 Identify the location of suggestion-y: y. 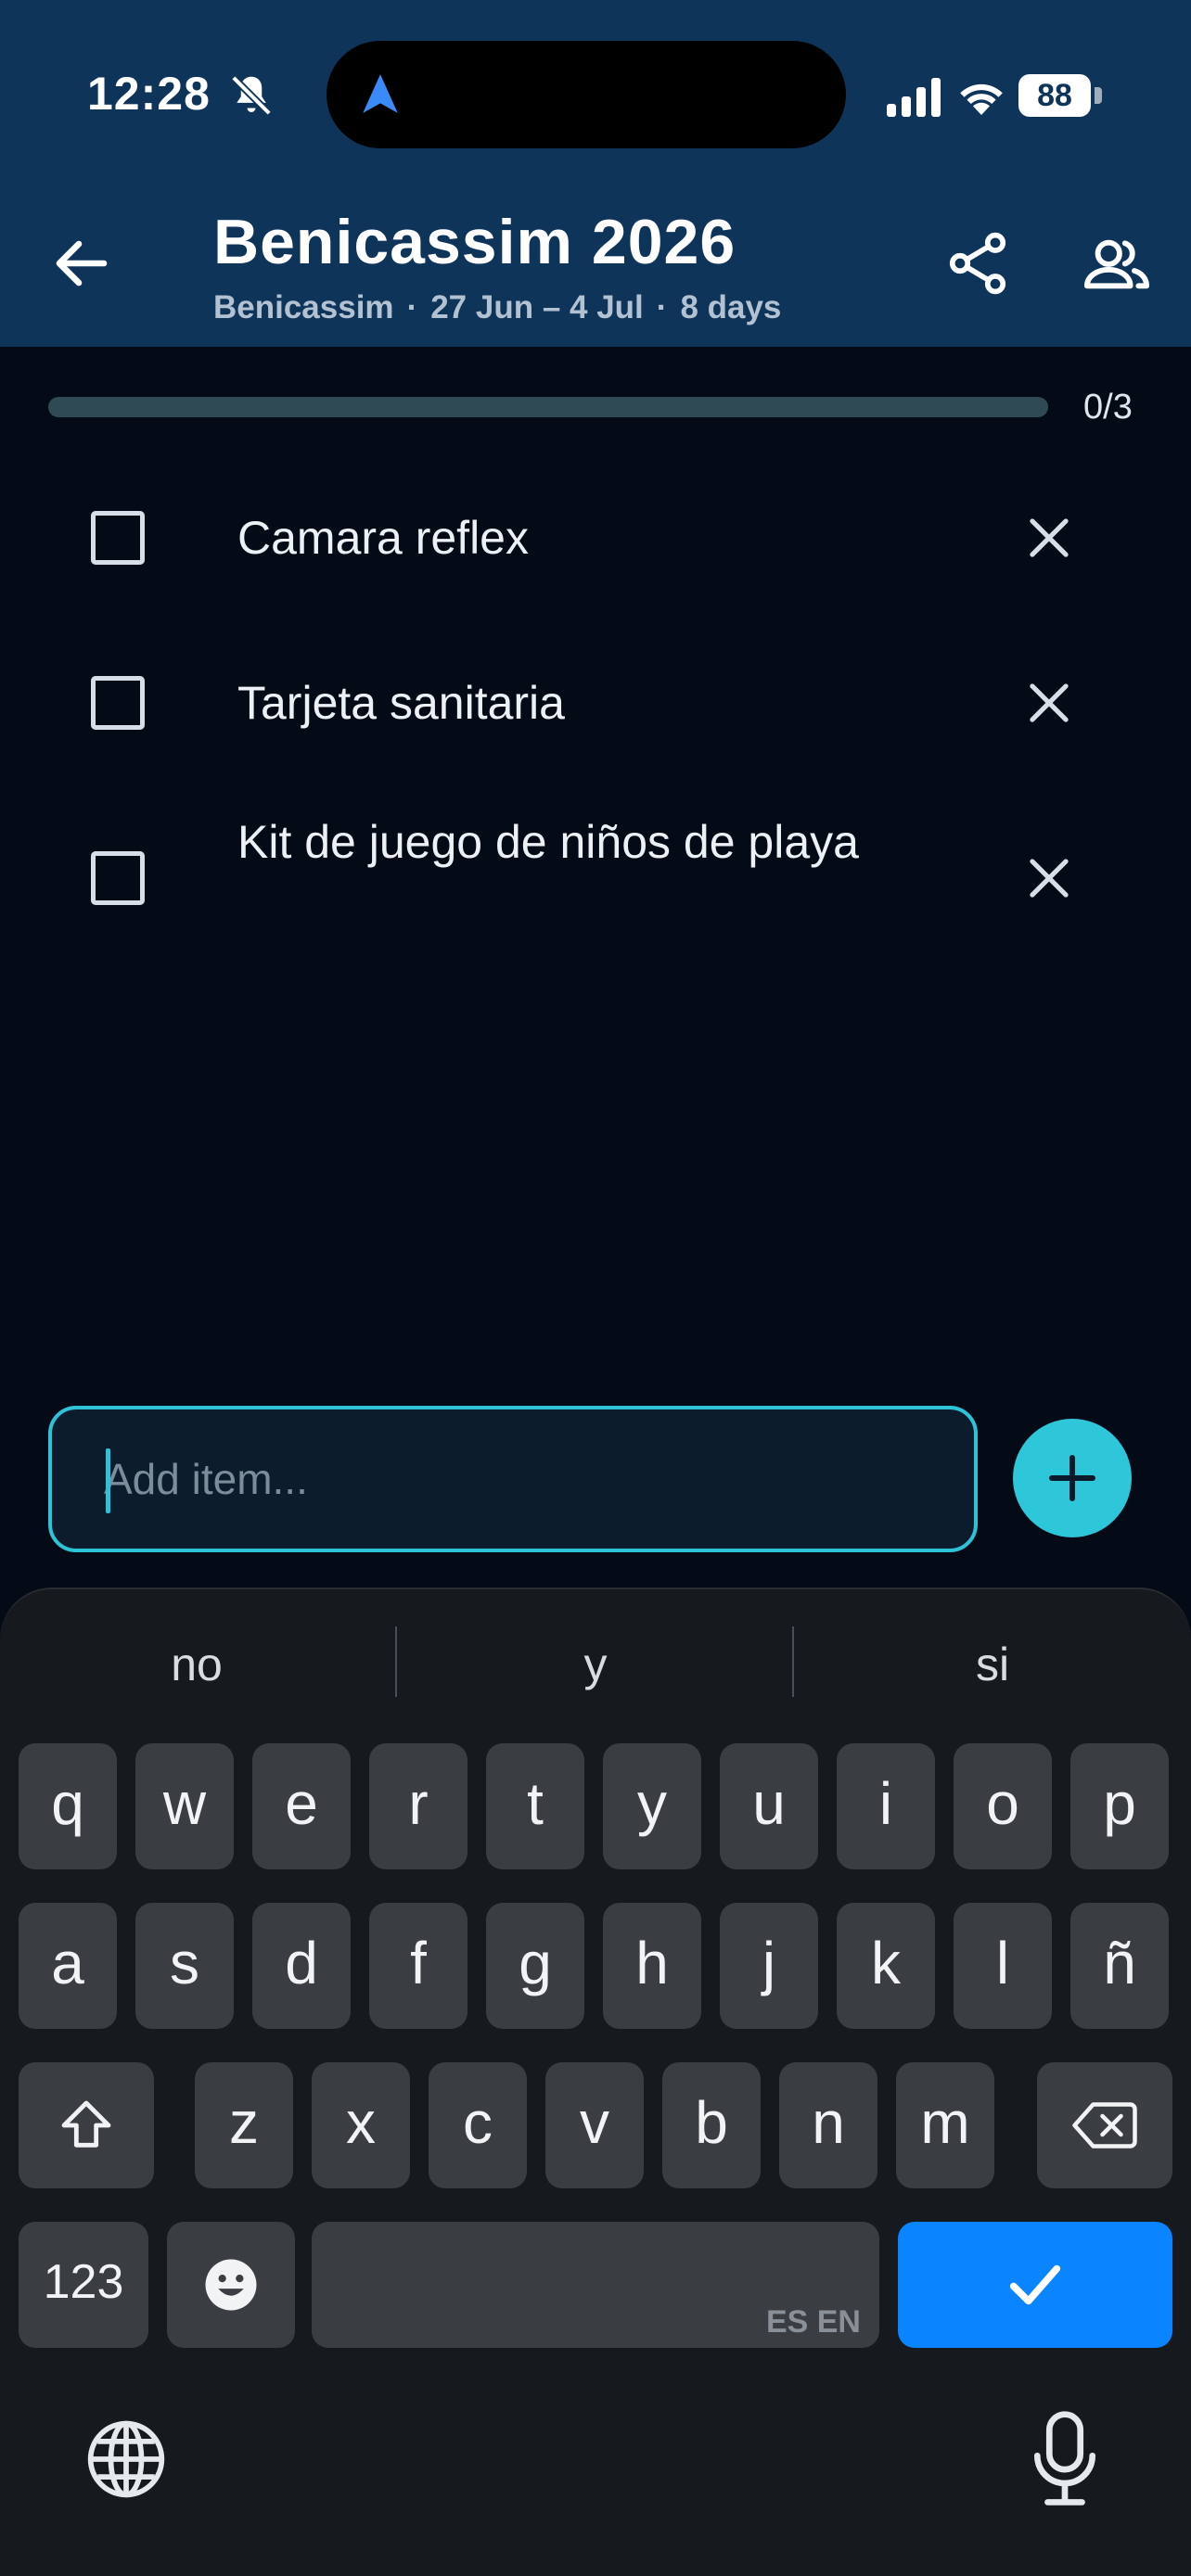
(595, 1665).